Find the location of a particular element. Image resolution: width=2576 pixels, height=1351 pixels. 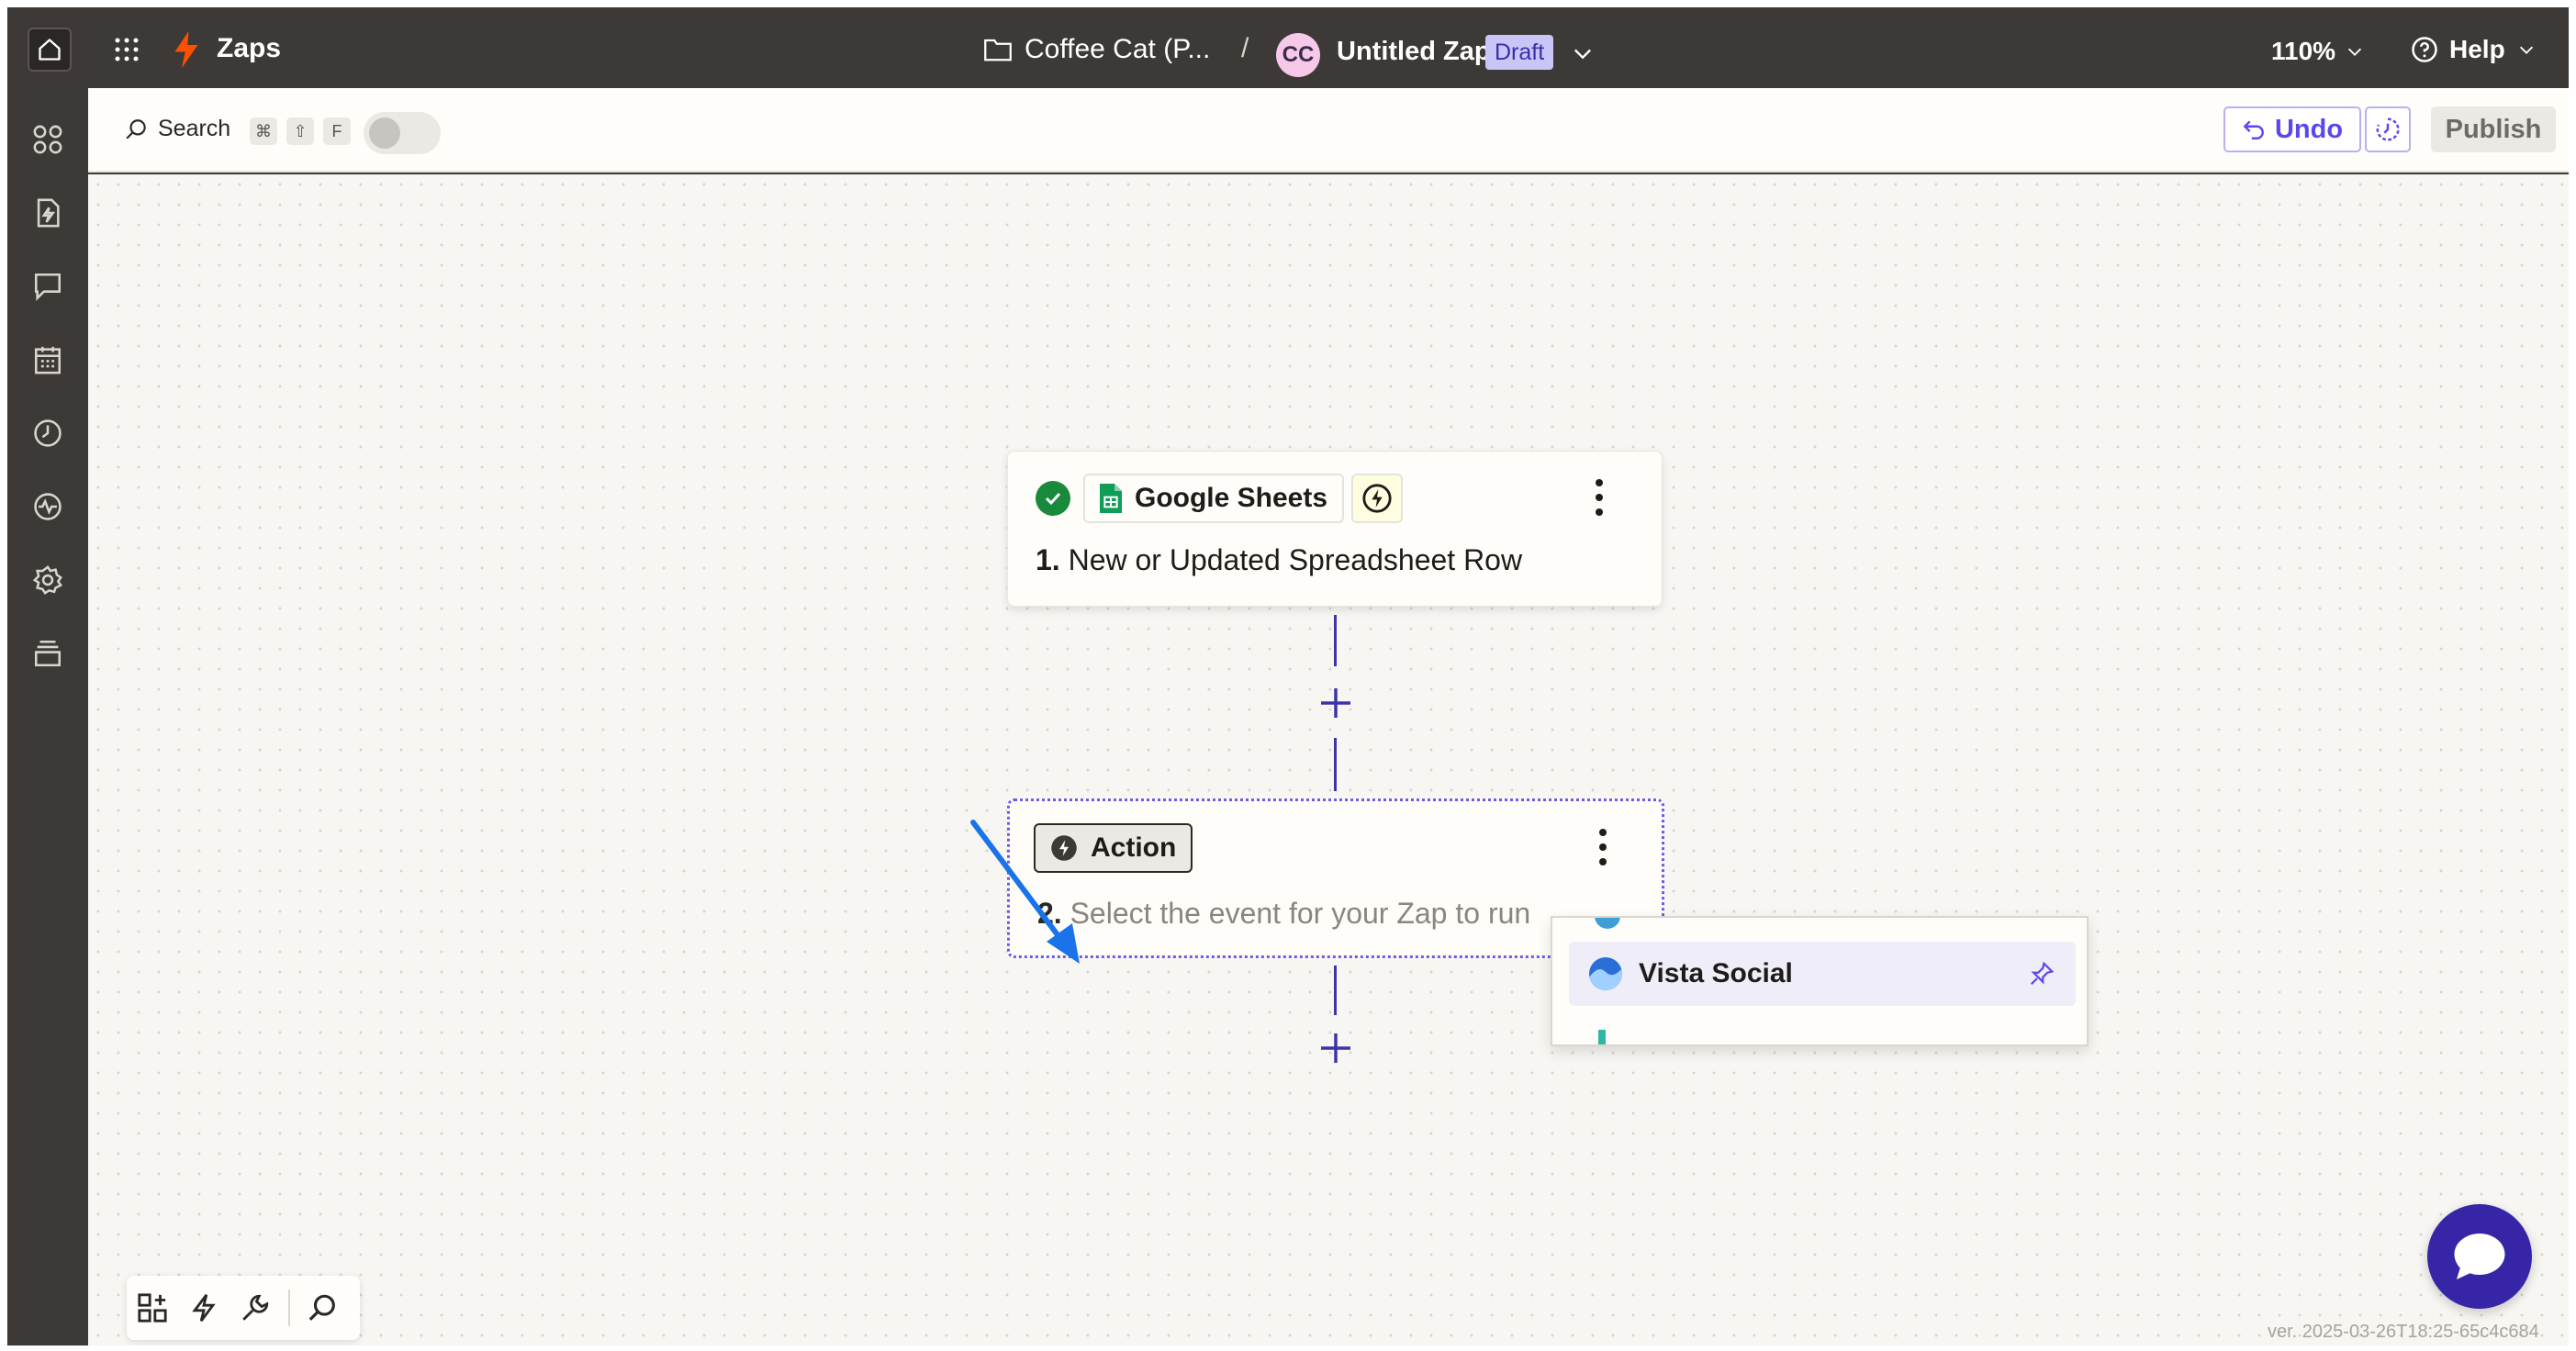

trigger-tool is located at coordinates (204, 1308).